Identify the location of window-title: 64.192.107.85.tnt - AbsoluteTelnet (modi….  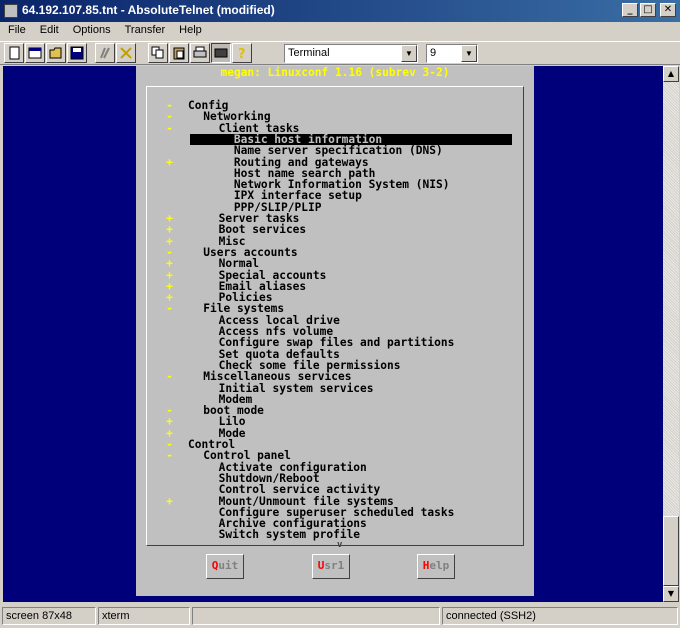
(148, 10).